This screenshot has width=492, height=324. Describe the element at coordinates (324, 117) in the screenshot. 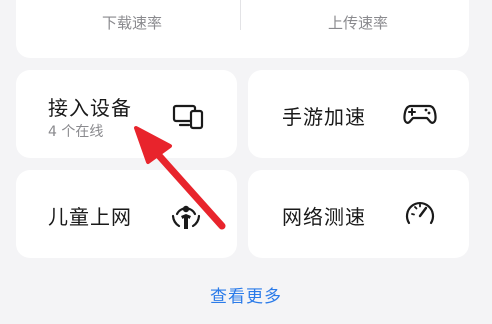

I see `tile-title: 手游加速` at that location.